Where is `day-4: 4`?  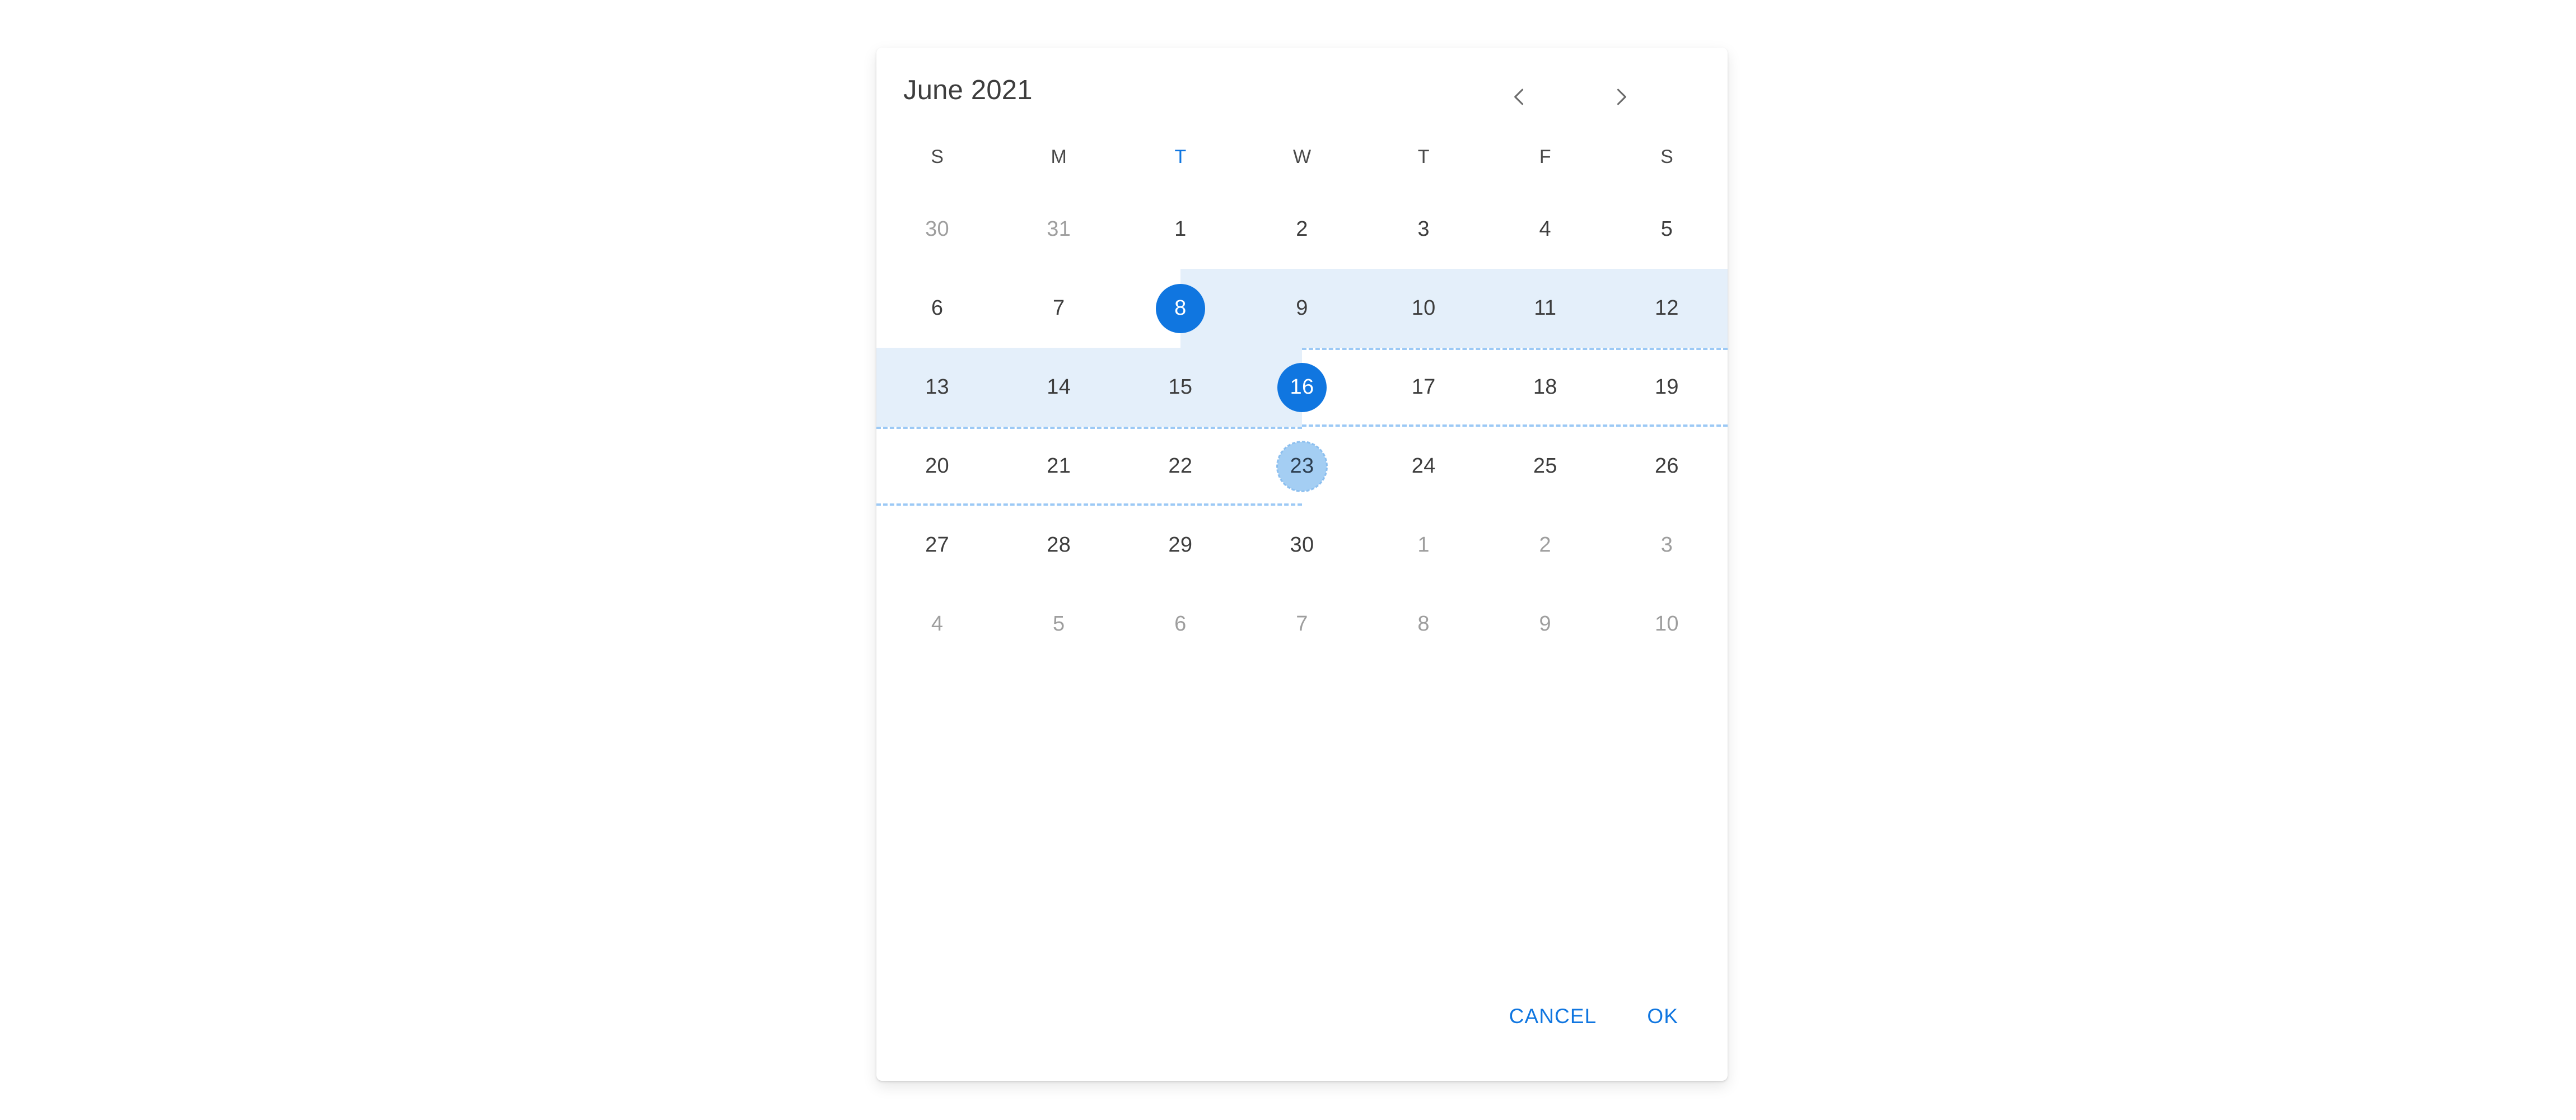 day-4: 4 is located at coordinates (1545, 230).